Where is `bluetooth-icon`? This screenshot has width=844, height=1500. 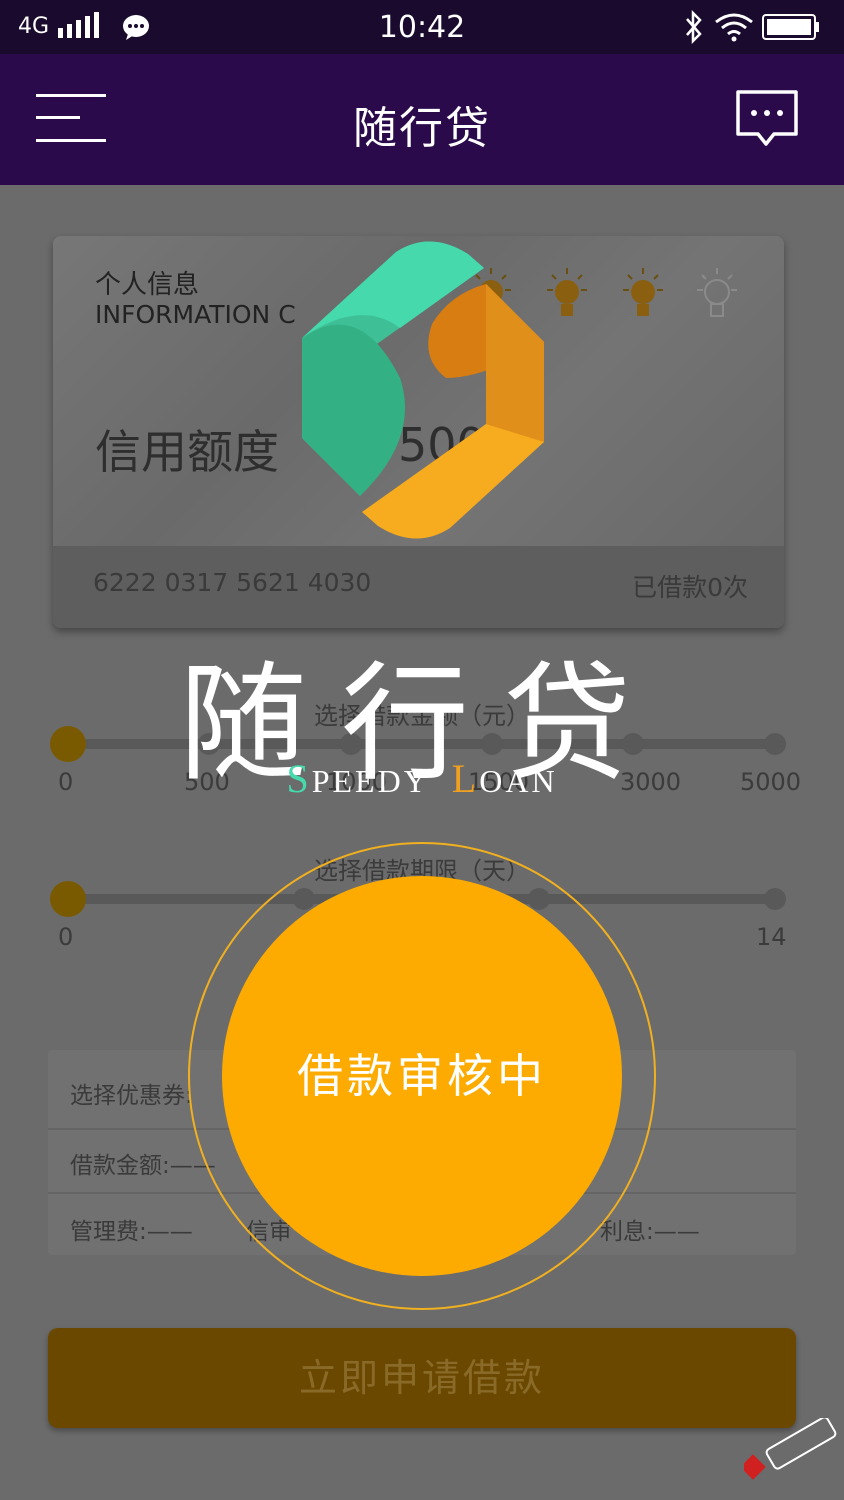 bluetooth-icon is located at coordinates (694, 27).